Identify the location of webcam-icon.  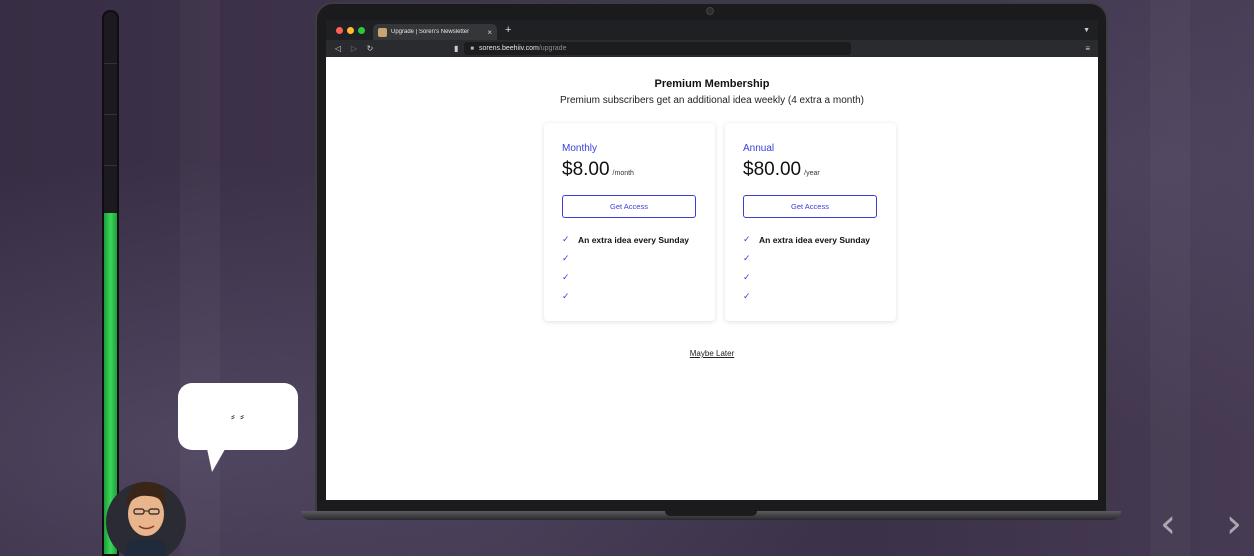
(710, 11).